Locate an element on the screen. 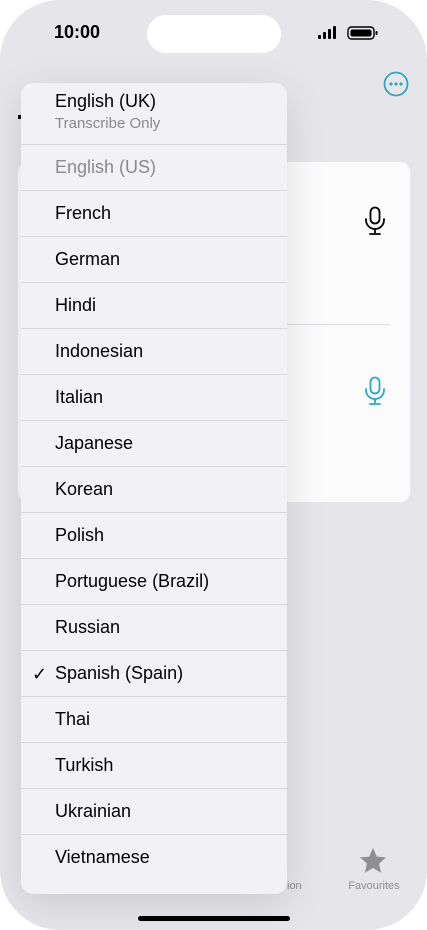 This screenshot has height=930, width=427. menu-item-label: Portuguese (Brazil) is located at coordinates (132, 581).